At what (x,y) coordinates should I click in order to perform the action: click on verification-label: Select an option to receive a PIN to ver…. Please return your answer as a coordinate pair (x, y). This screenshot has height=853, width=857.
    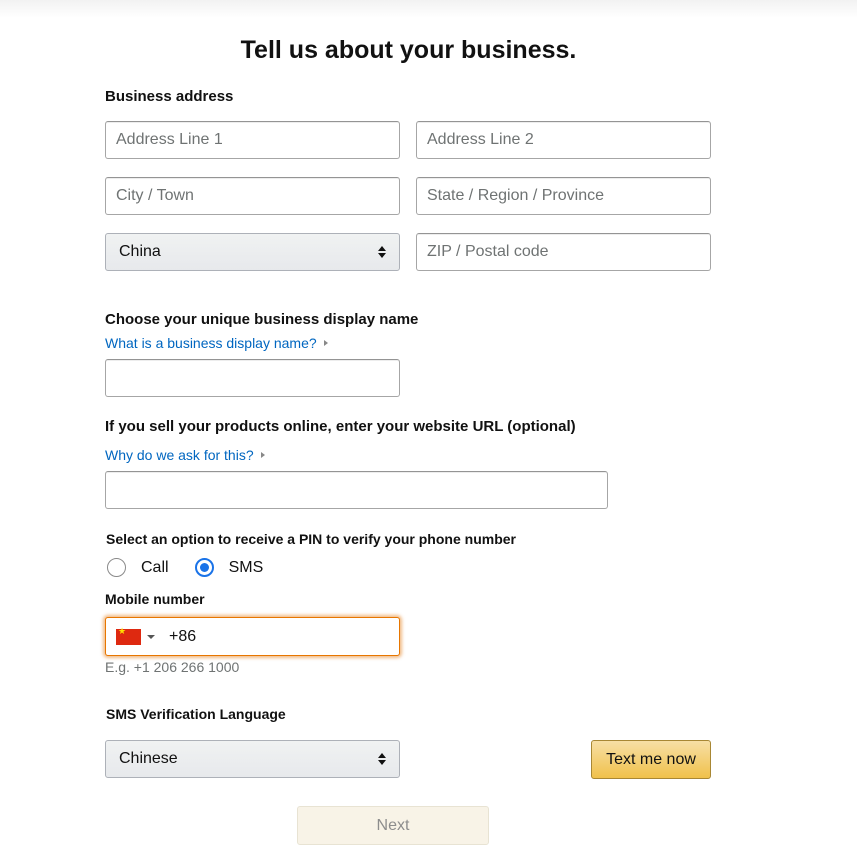
    Looking at the image, I should click on (311, 539).